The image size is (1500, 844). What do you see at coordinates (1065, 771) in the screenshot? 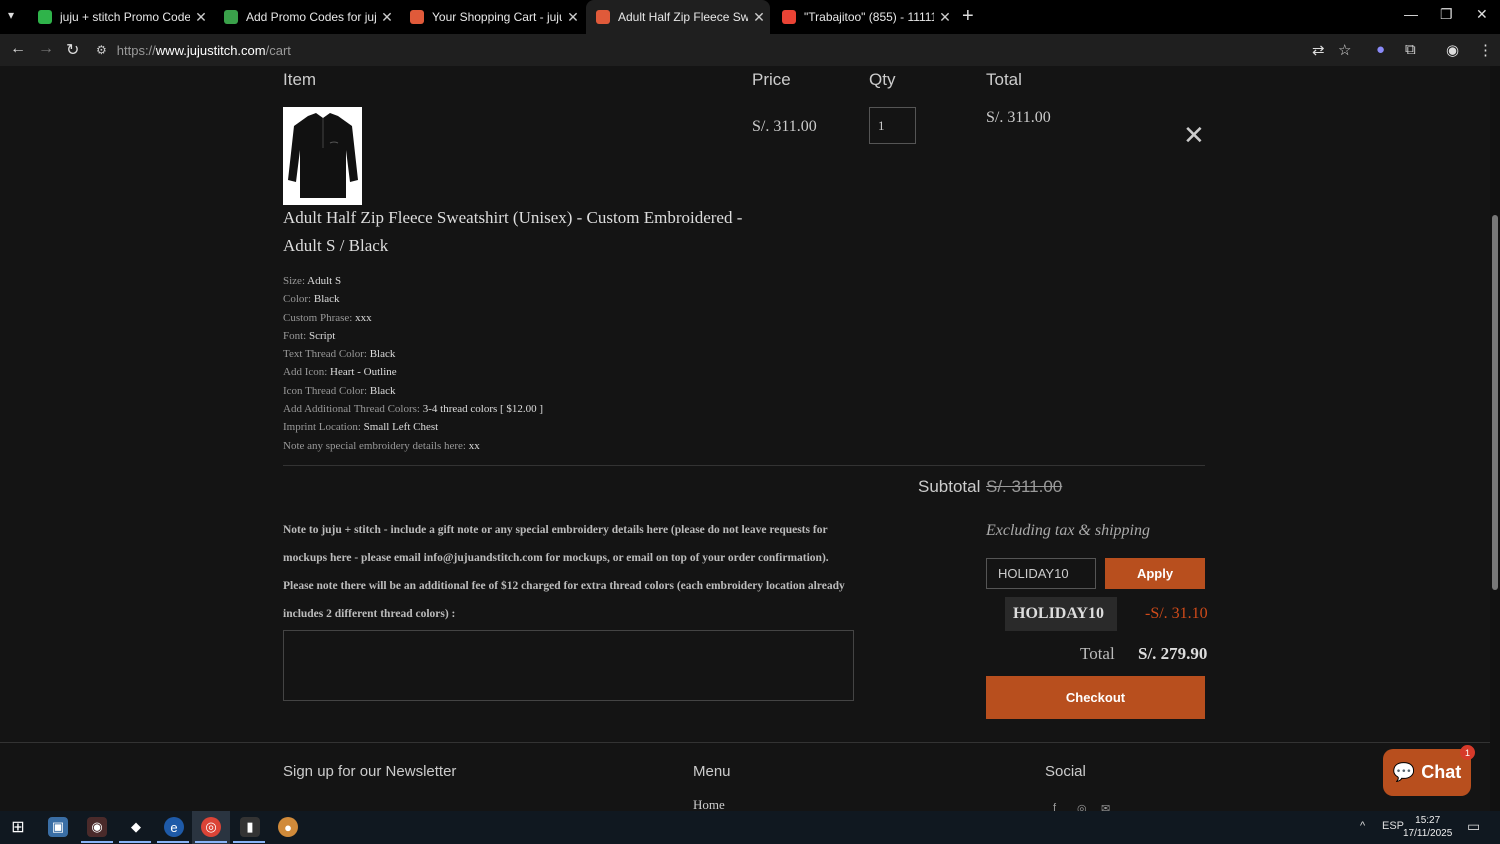
I see `footer-social-heading: Social` at bounding box center [1065, 771].